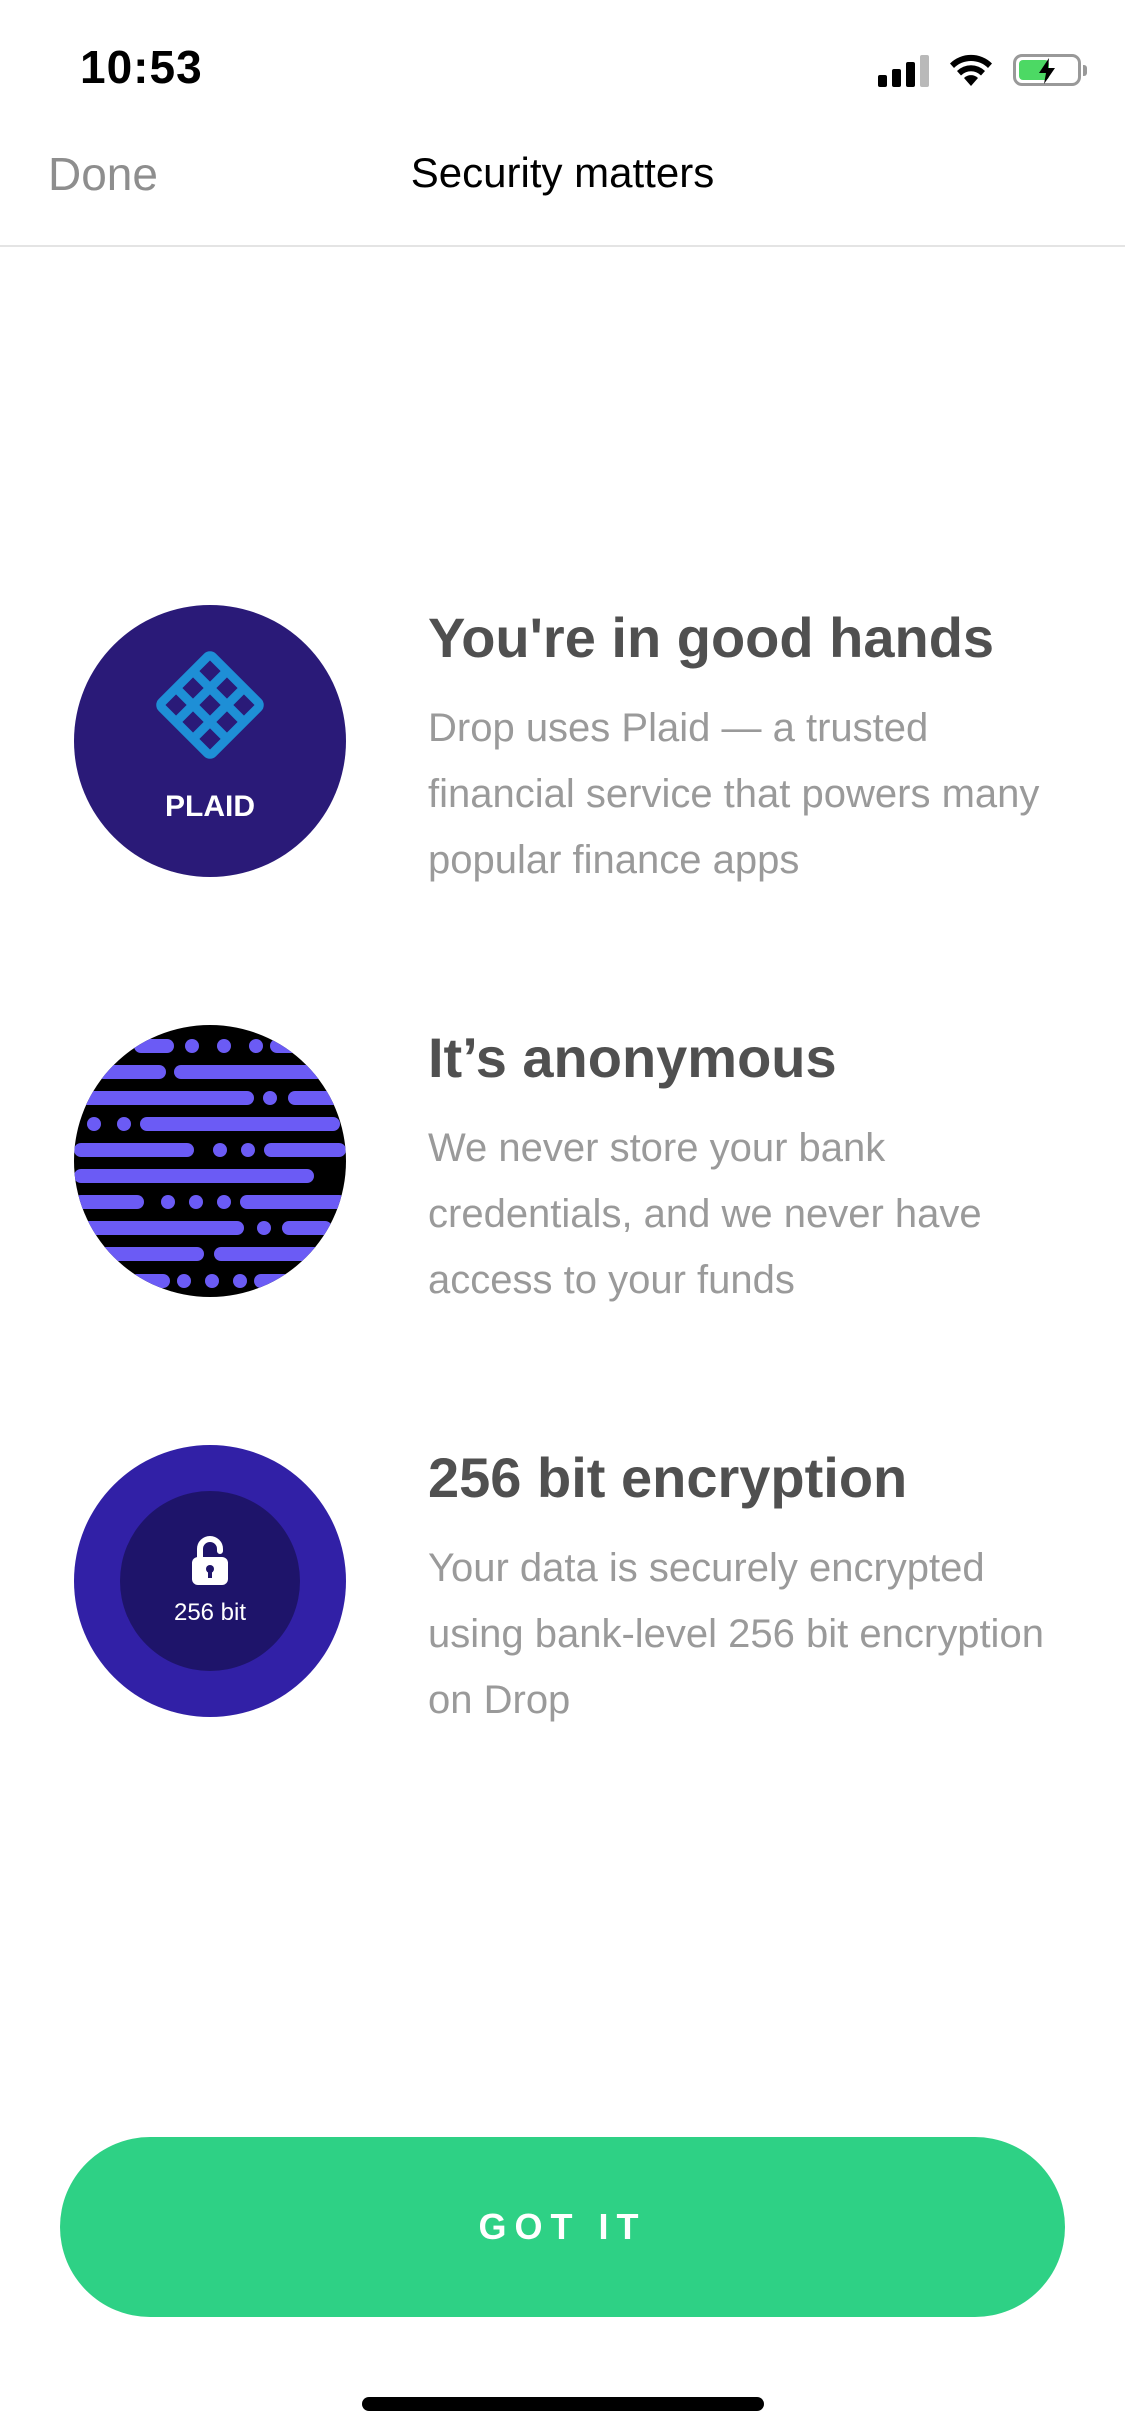  What do you see at coordinates (141, 67) in the screenshot?
I see `status-time: 10:53` at bounding box center [141, 67].